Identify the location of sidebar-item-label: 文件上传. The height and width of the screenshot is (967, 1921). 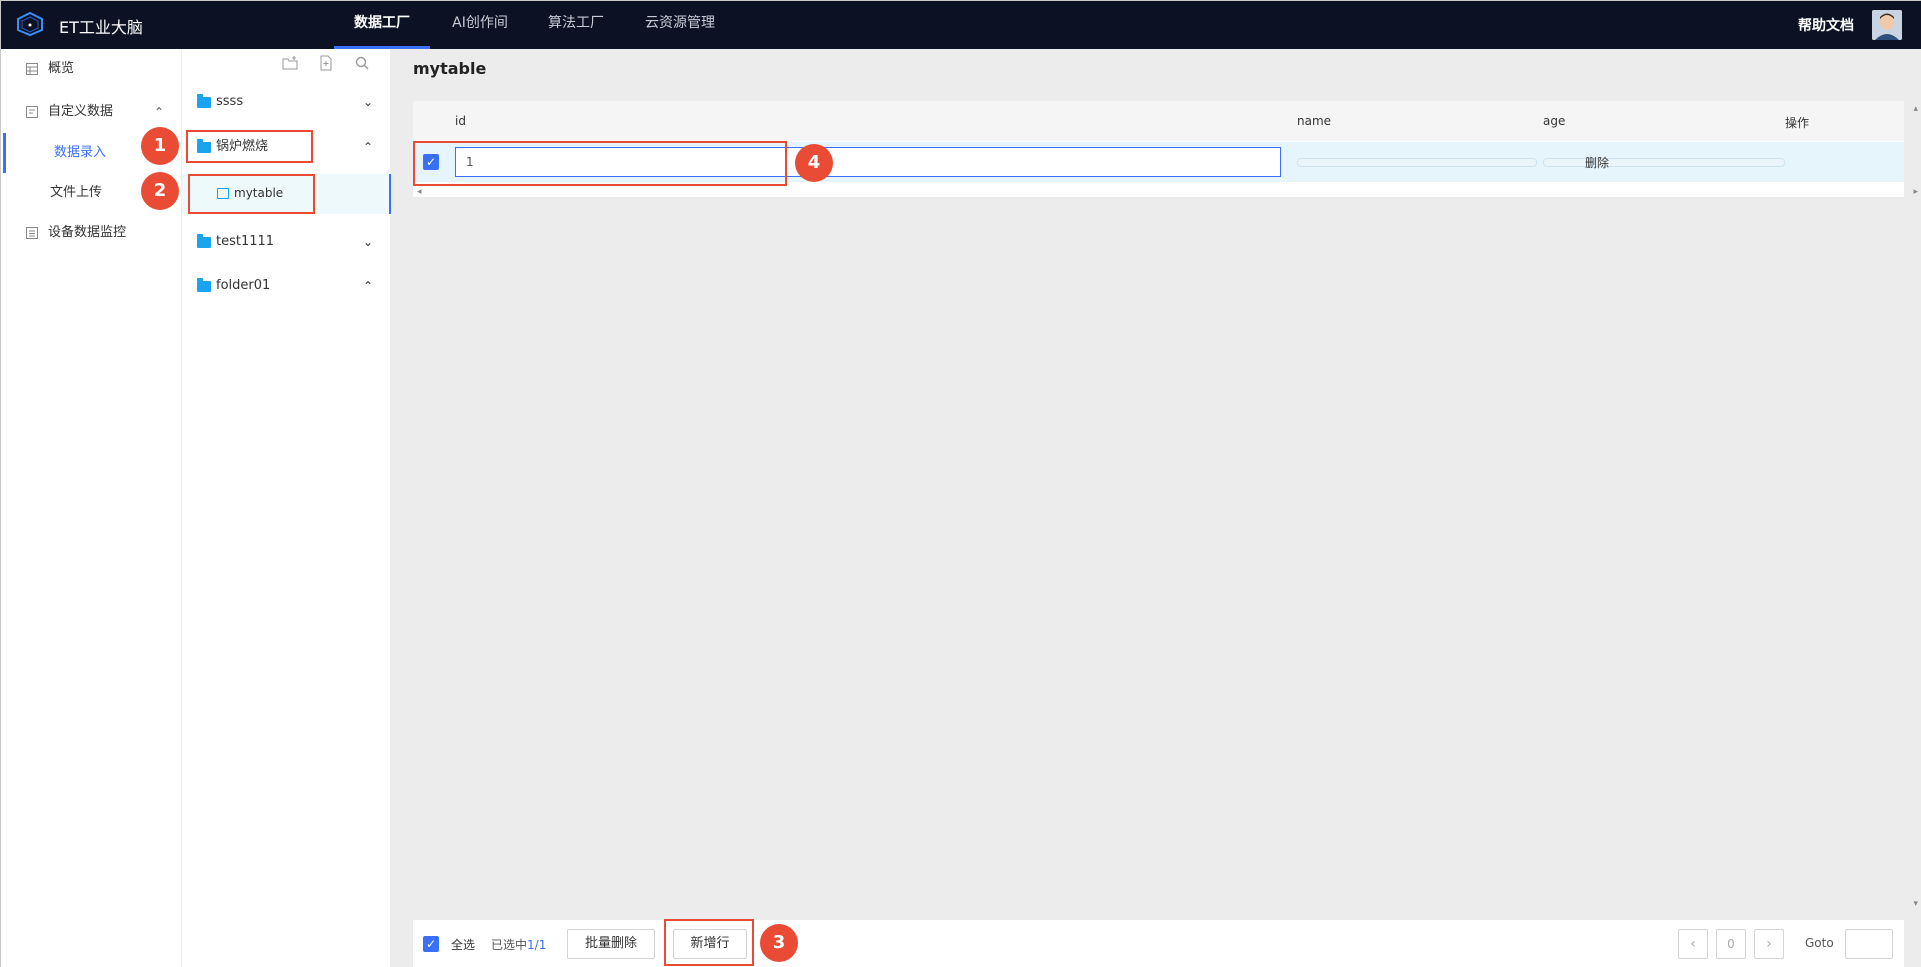
(76, 192).